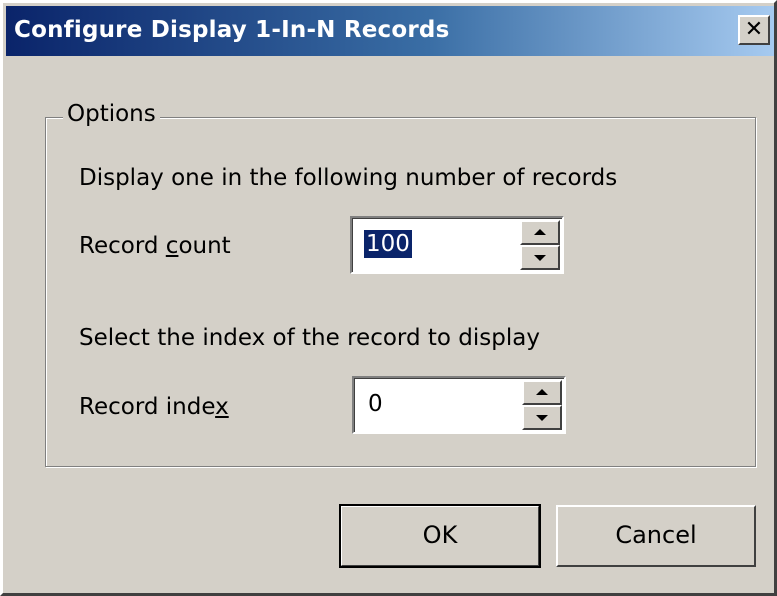 This screenshot has height=596, width=777. I want to click on record-count-decrement-button, so click(540, 257).